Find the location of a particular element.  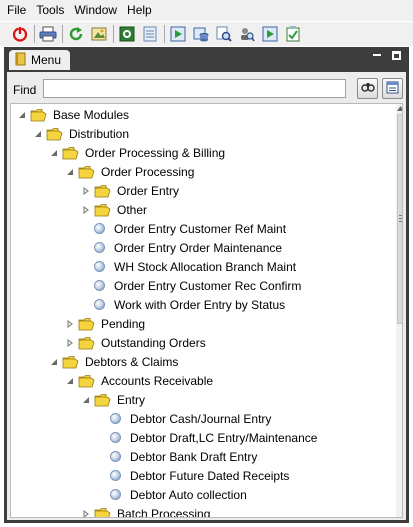

checklist-icon is located at coordinates (293, 34).